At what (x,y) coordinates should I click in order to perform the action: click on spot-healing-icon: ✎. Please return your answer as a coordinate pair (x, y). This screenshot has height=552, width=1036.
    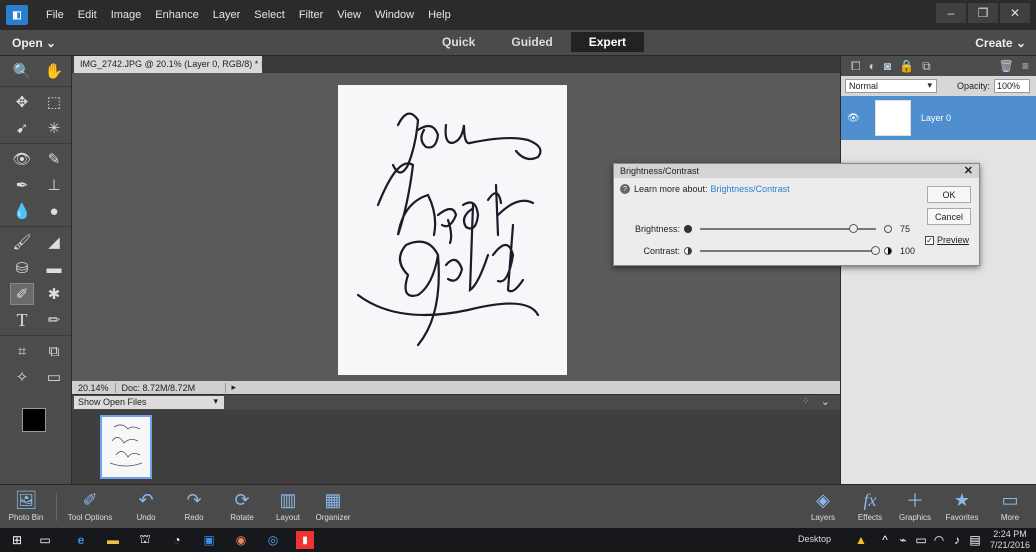
    Looking at the image, I should click on (54, 159).